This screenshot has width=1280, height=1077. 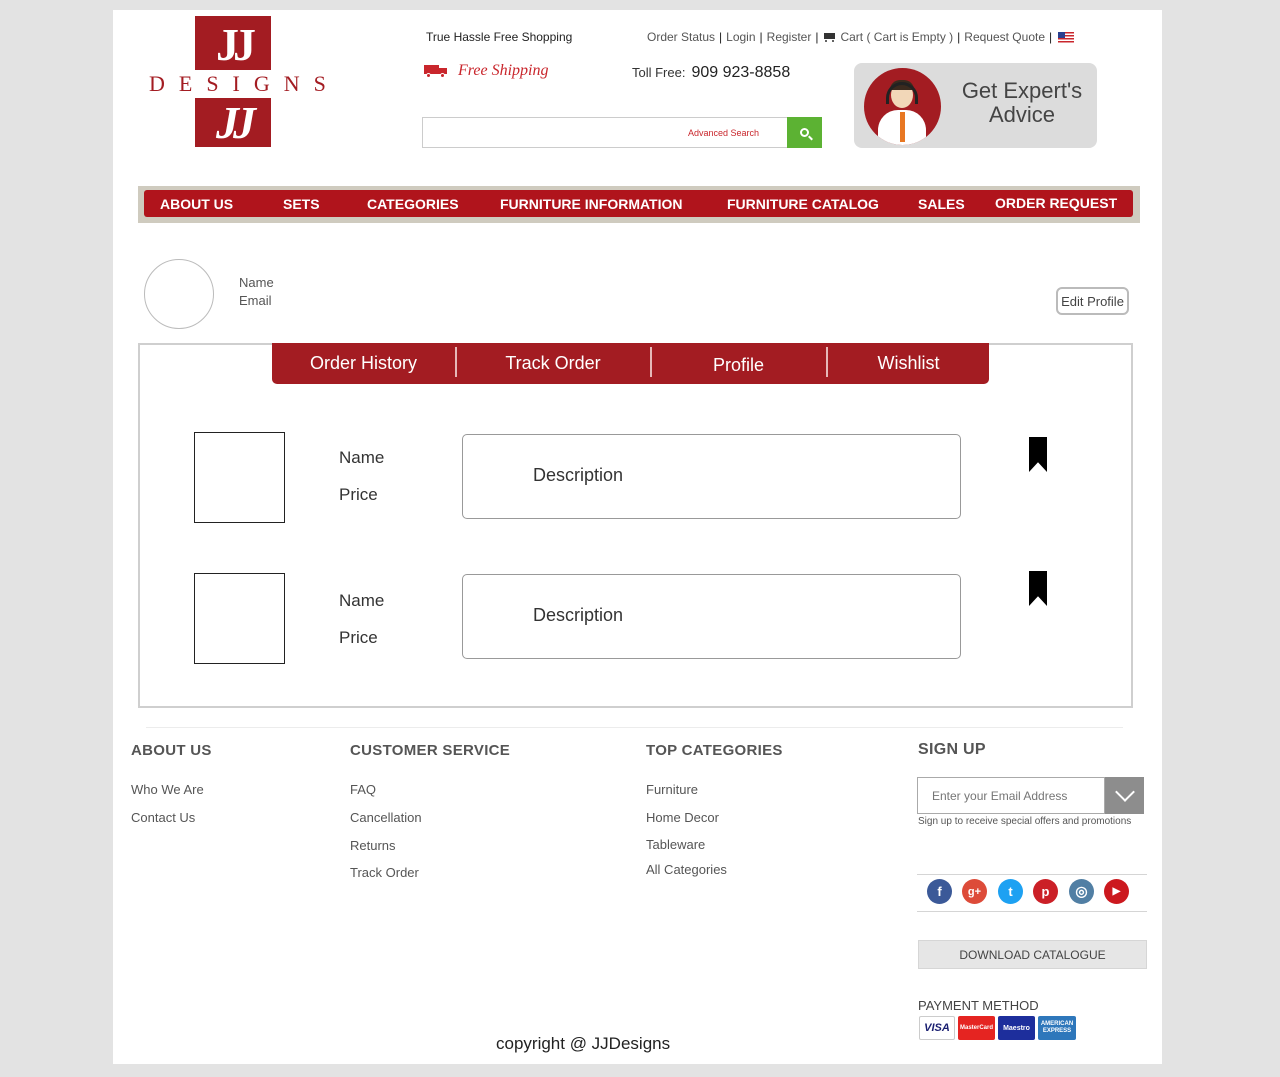 What do you see at coordinates (681, 37) in the screenshot?
I see `order-status-link: Order Status` at bounding box center [681, 37].